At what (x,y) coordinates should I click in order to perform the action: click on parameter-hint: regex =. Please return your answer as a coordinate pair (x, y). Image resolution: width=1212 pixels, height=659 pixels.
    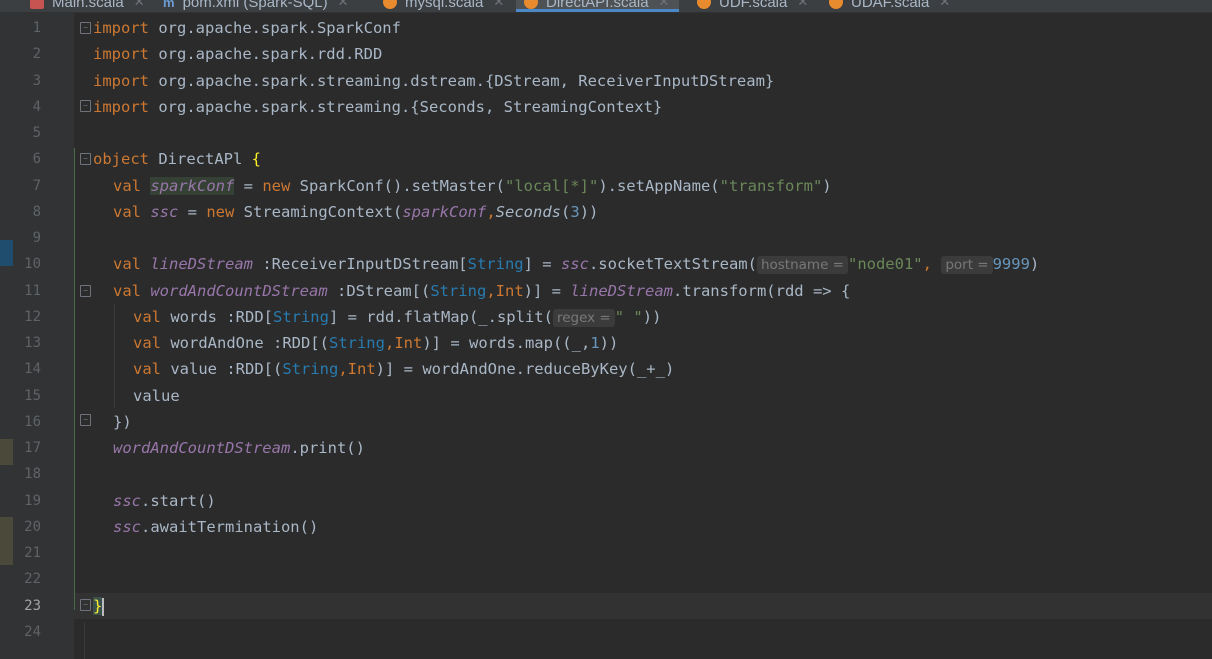
    Looking at the image, I should click on (583, 318).